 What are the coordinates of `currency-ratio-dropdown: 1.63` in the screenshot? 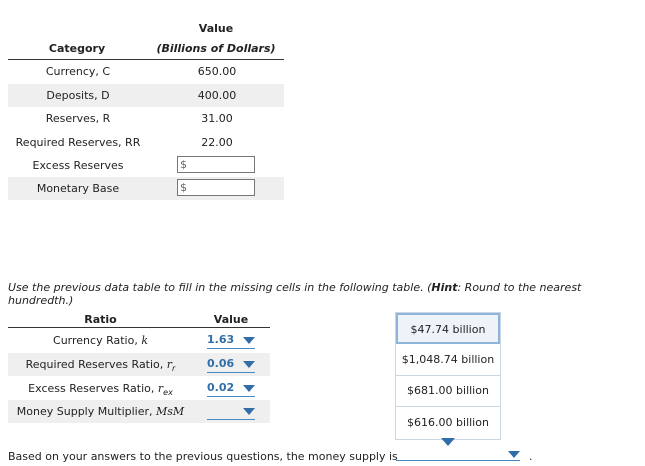 It's located at (231, 340).